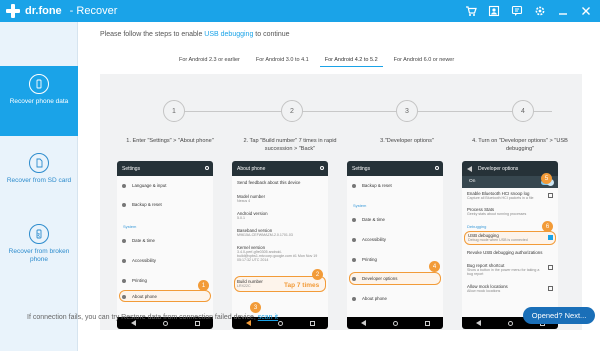 The height and width of the screenshot is (351, 600). I want to click on tab-android-6-0: For Android 6.0 or newer, so click(424, 62).